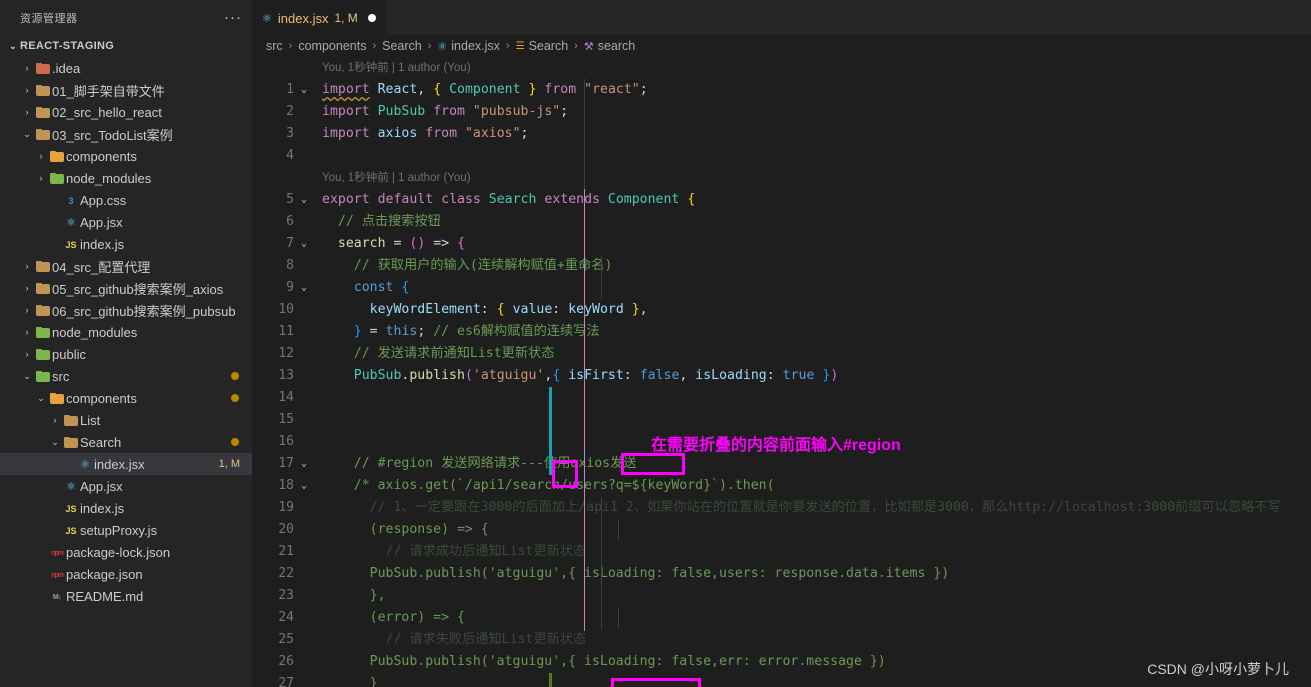 This screenshot has height=687, width=1311. Describe the element at coordinates (126, 46) in the screenshot. I see `tree-root-react-staging: ⌄ REACT-STAGING` at that location.